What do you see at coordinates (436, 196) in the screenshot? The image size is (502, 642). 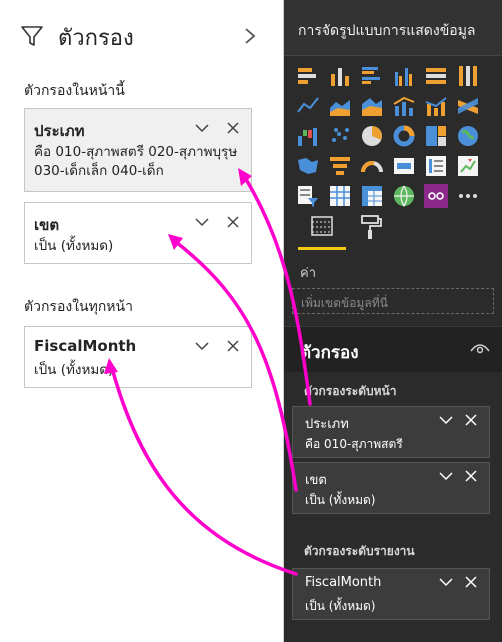 I see `custom-visual-icon` at bounding box center [436, 196].